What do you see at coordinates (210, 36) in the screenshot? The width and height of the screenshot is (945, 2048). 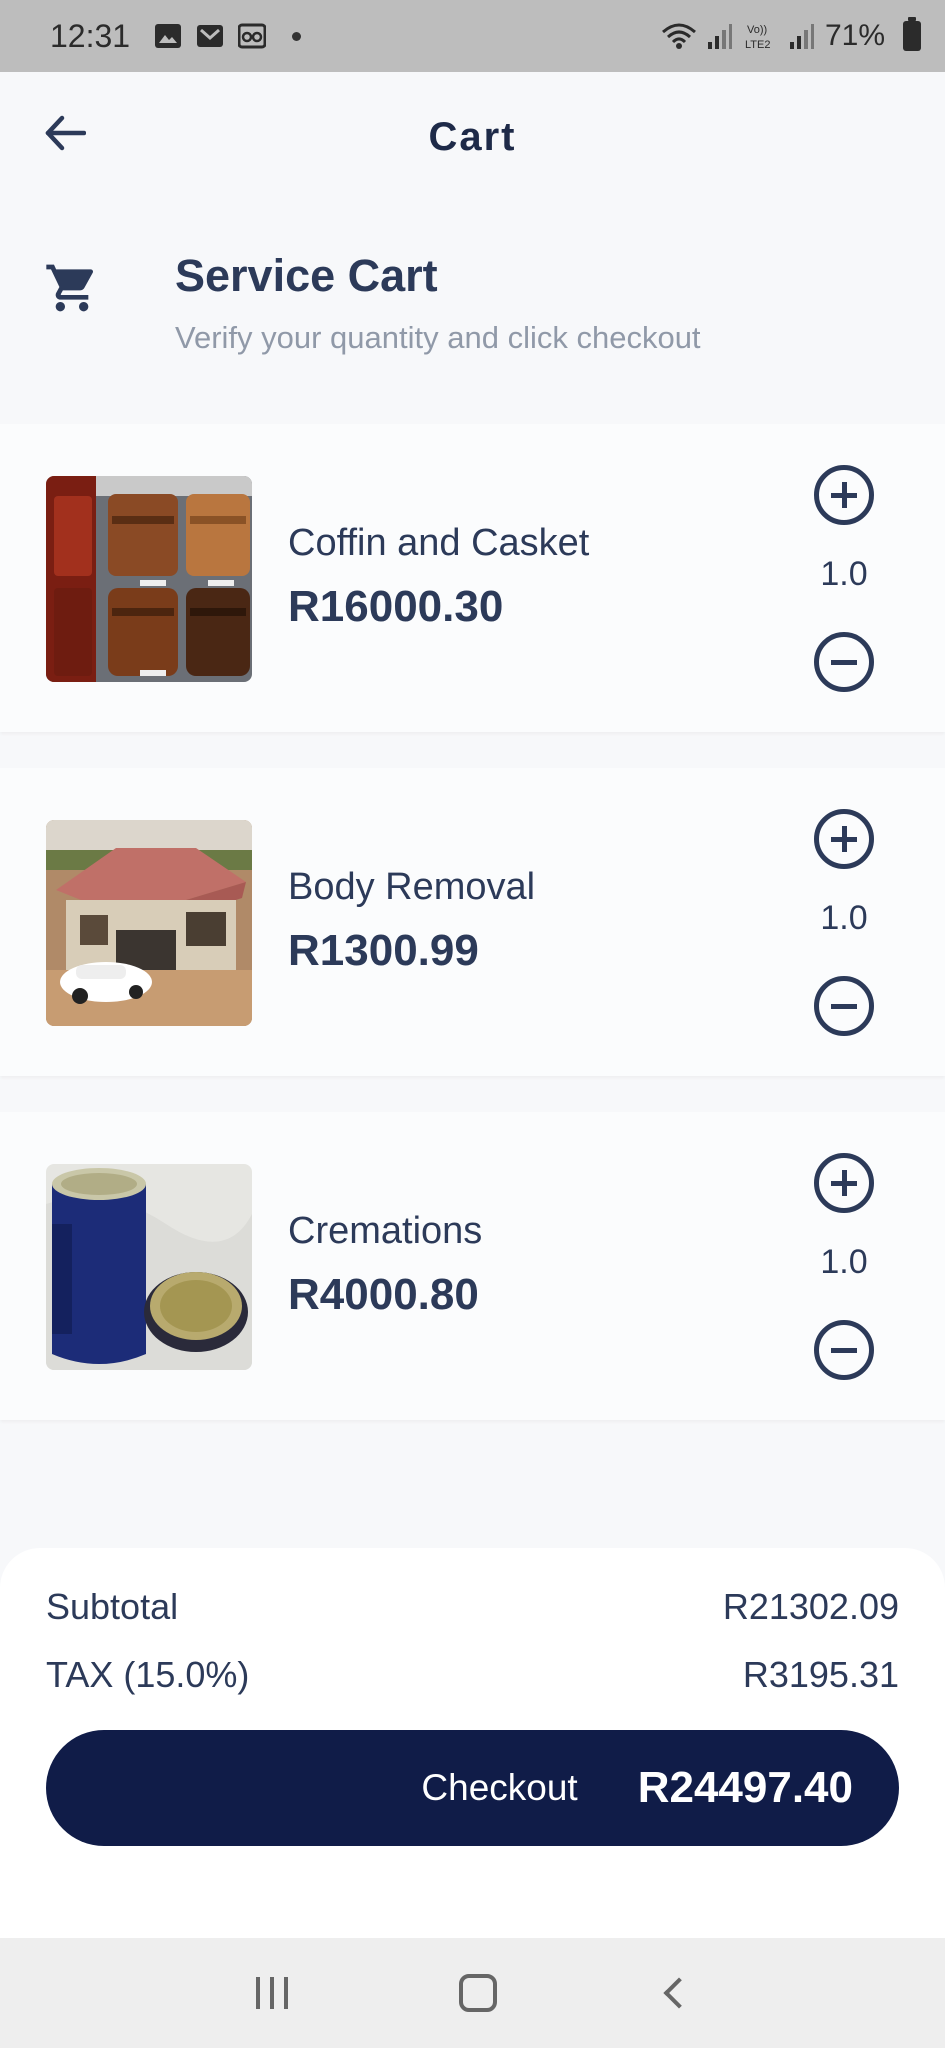 I see `gmail-icon` at bounding box center [210, 36].